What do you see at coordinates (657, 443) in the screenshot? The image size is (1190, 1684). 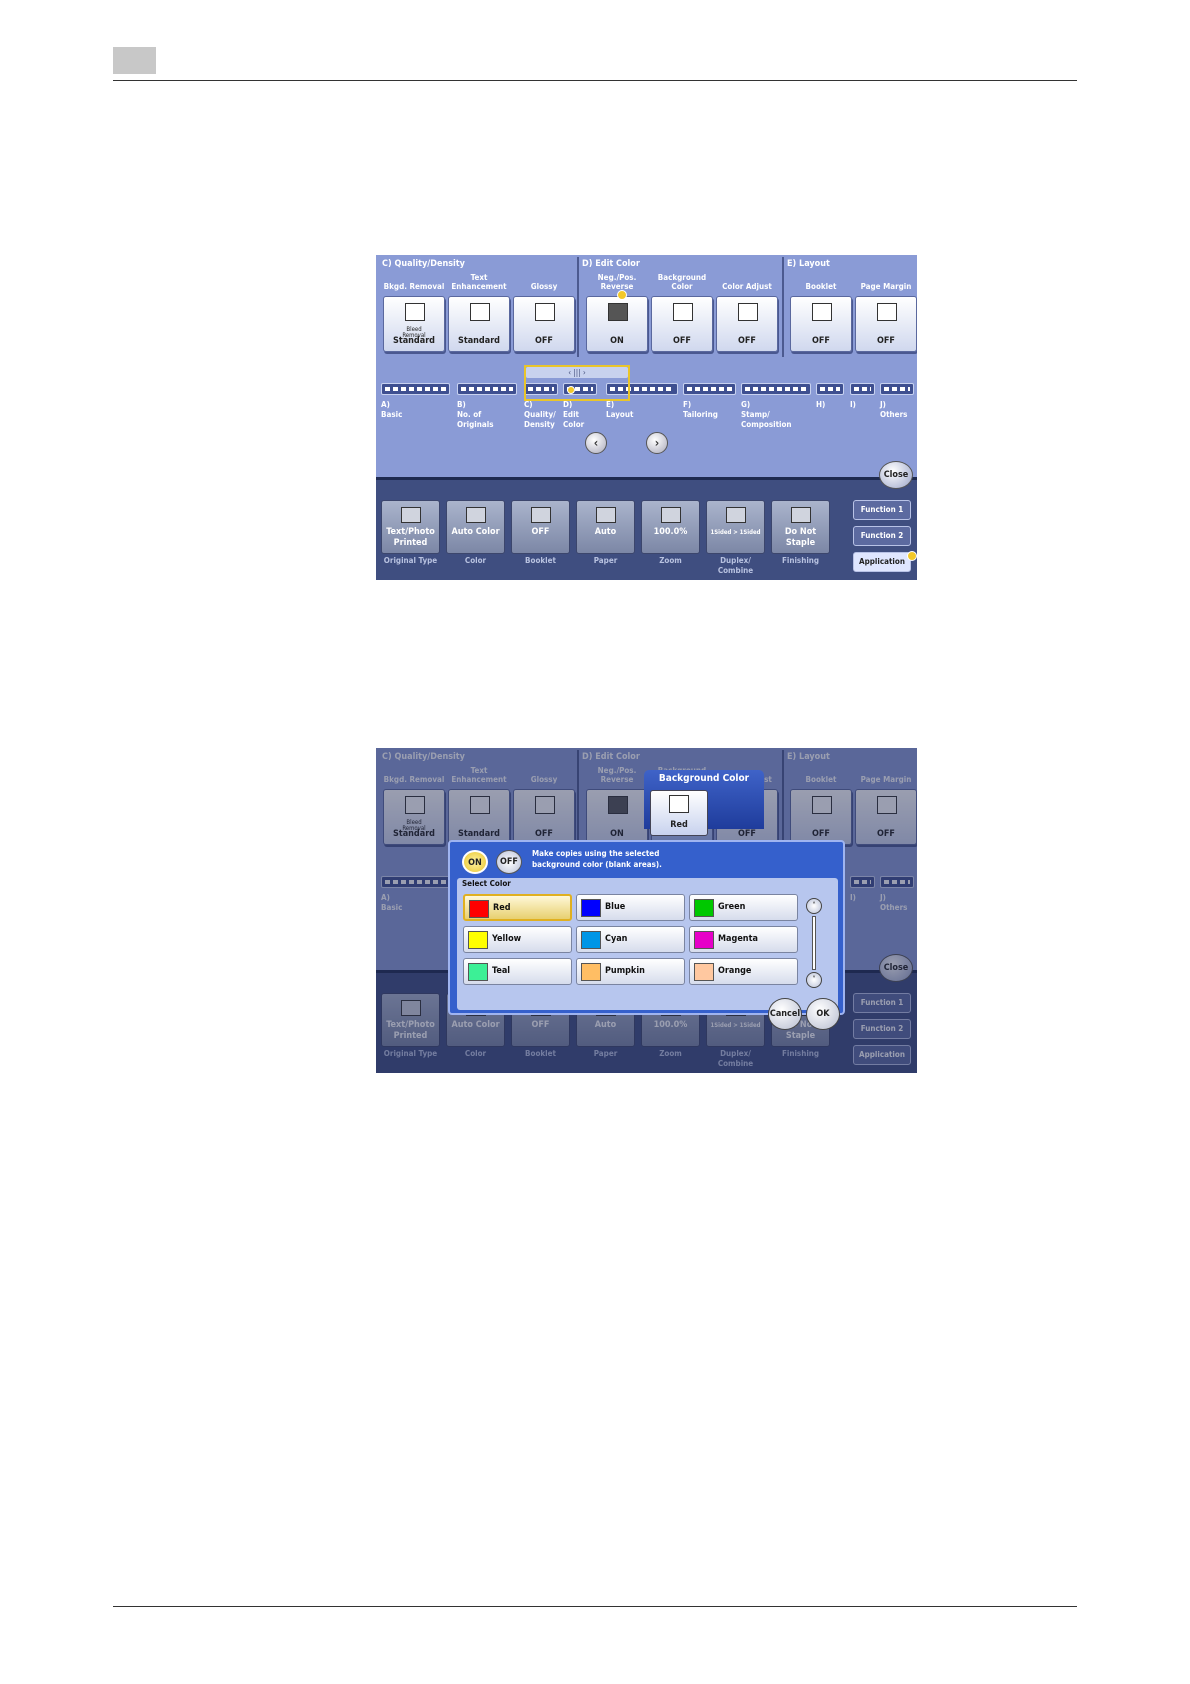 I see `next-page-button: ›` at bounding box center [657, 443].